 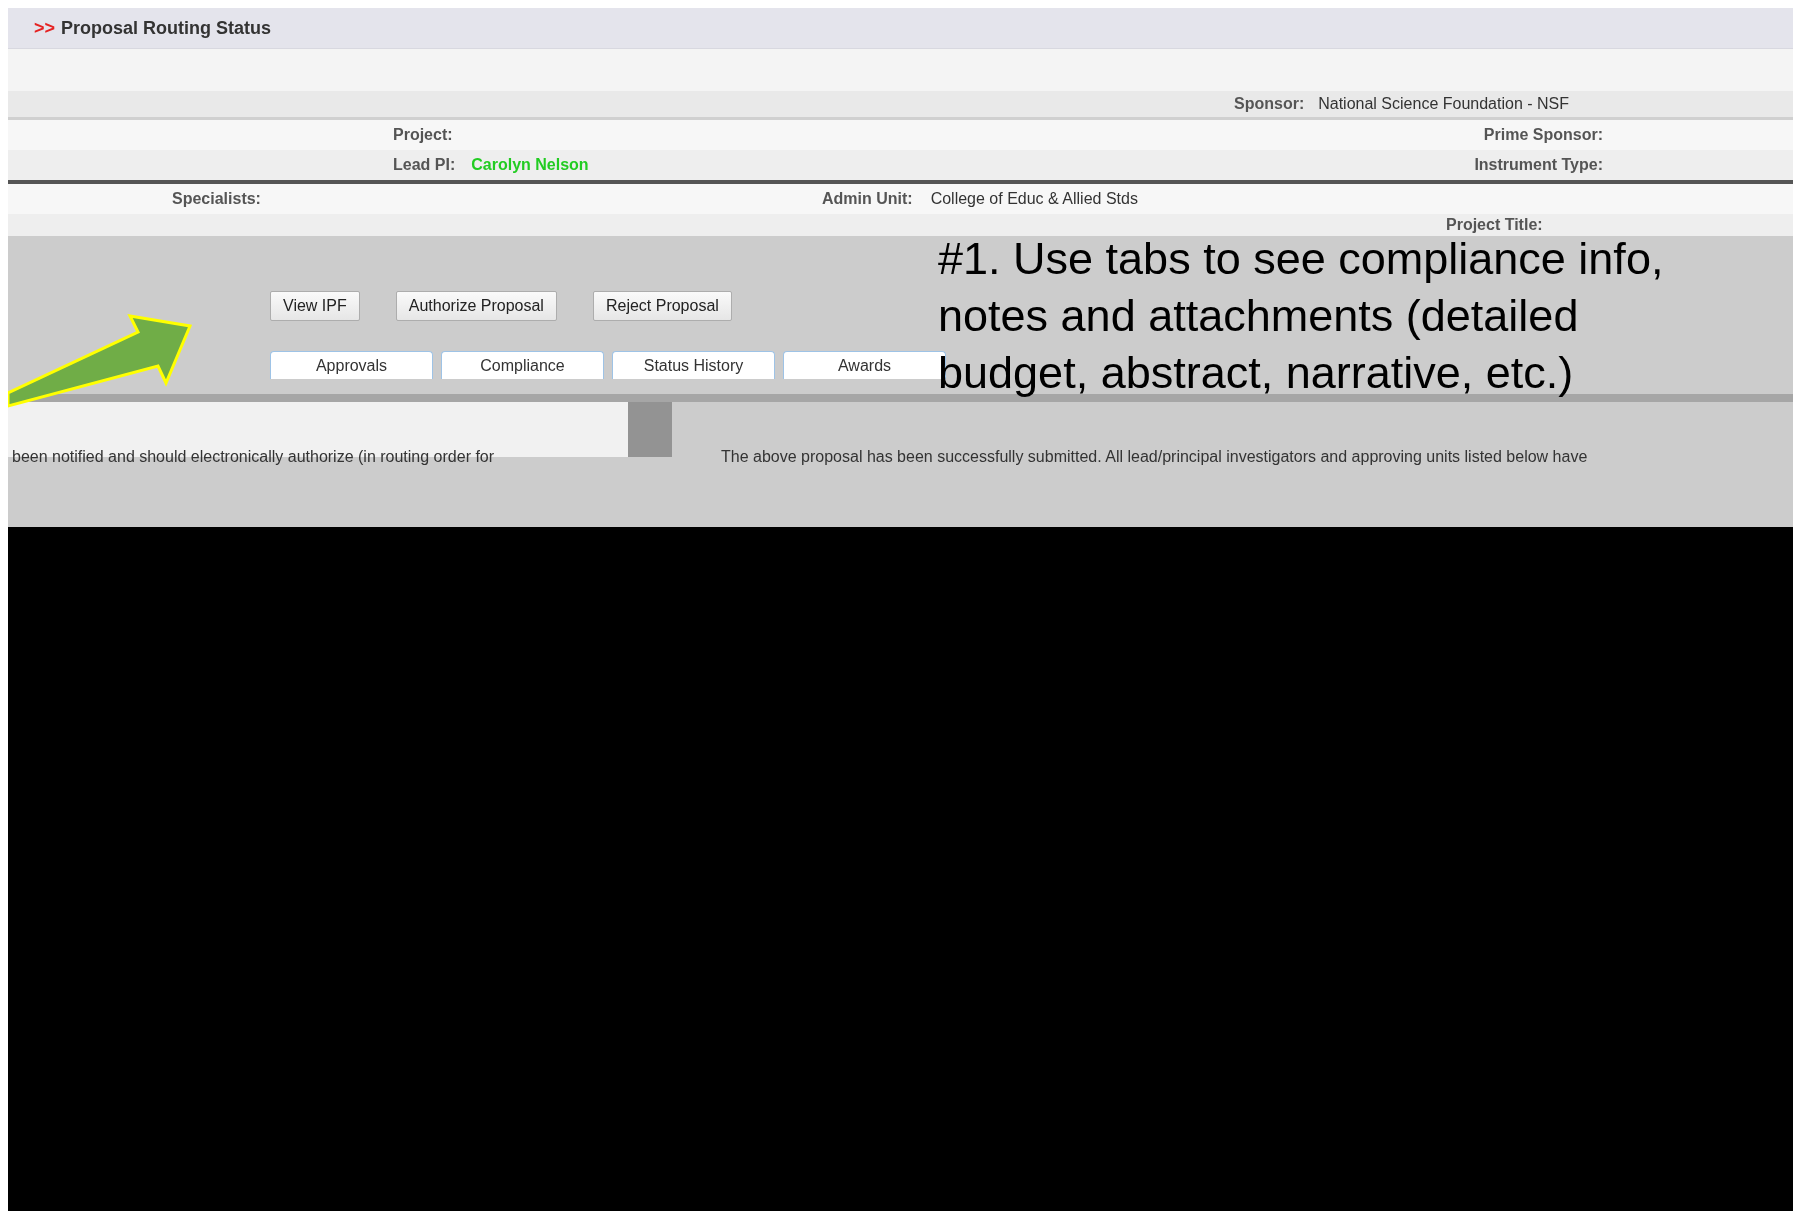 I want to click on tab: Status History, so click(x=693, y=365).